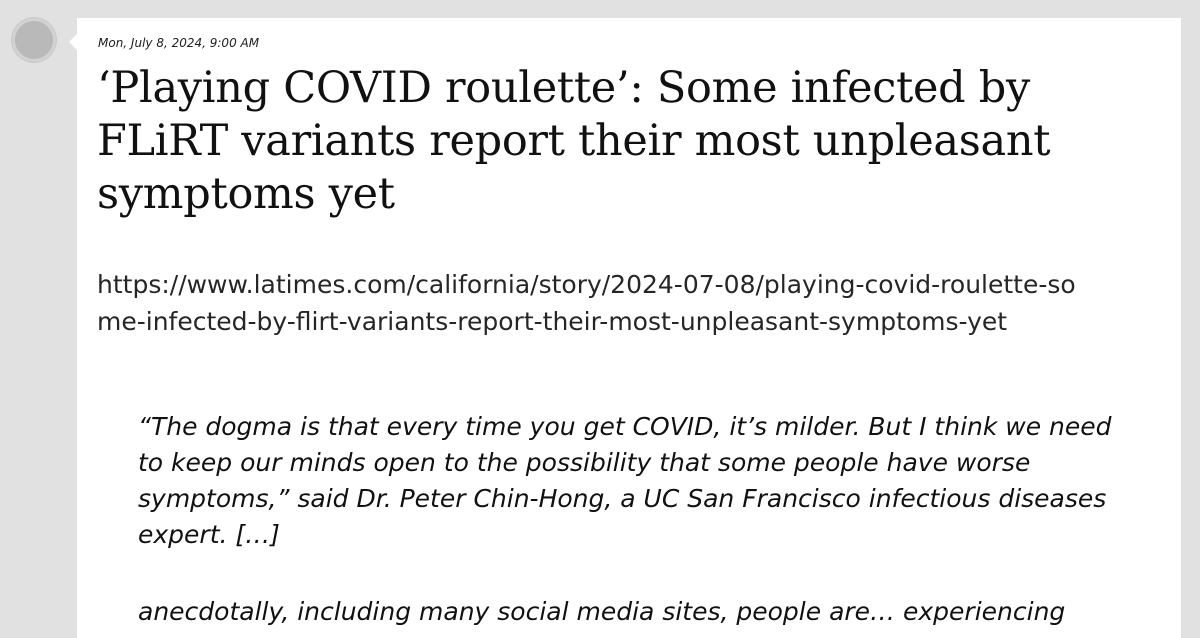 Image resolution: width=1200 pixels, height=638 pixels. Describe the element at coordinates (73, 42) in the screenshot. I see `card-pointer` at that location.